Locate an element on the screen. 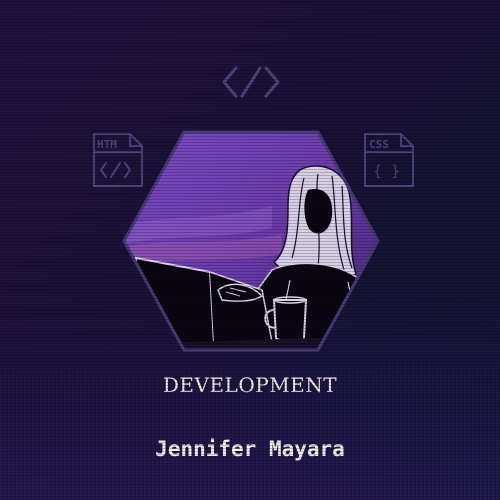  code-brackets-icon is located at coordinates (251, 82).